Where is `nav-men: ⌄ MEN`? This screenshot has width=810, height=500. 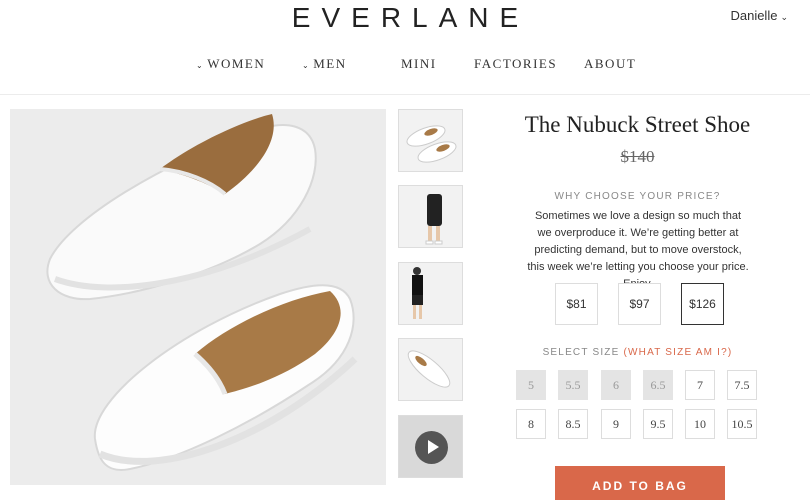 nav-men: ⌄ MEN is located at coordinates (324, 64).